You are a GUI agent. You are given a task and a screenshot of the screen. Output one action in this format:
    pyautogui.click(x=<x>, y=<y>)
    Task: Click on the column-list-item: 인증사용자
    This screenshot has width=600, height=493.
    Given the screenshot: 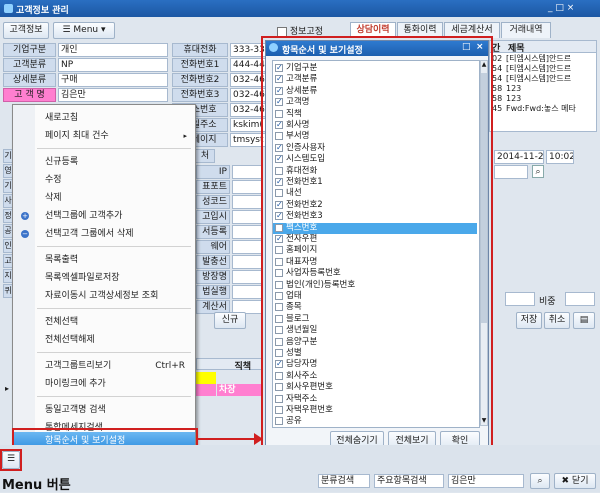 What is the action you would take?
    pyautogui.click(x=375, y=148)
    